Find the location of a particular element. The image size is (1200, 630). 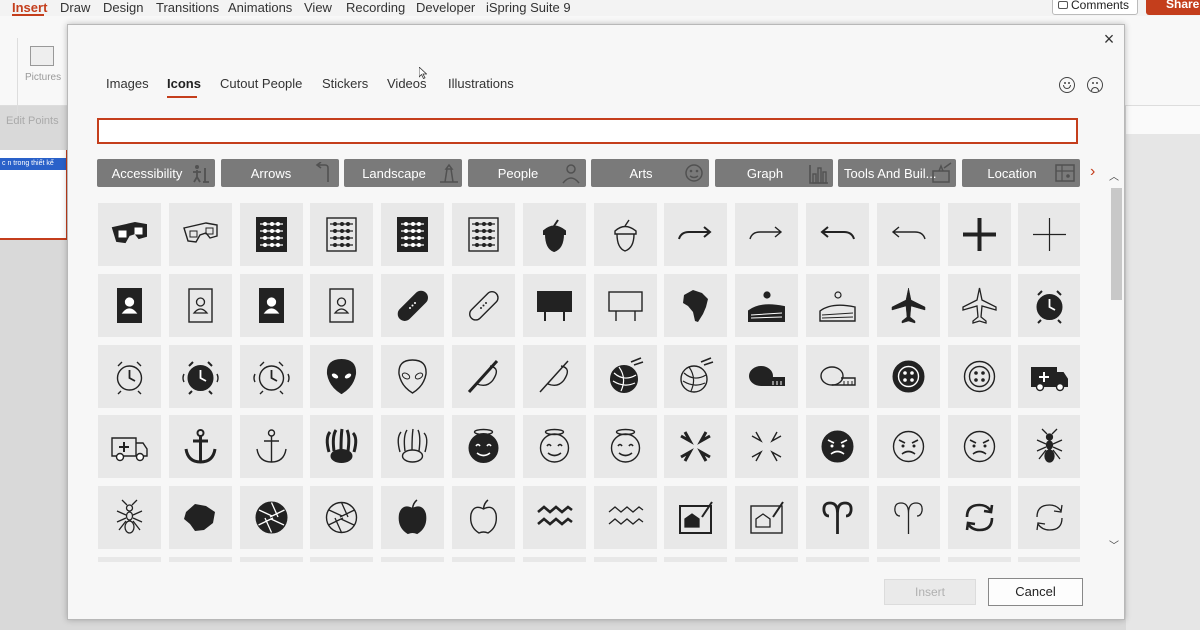

scrollbar-thumb is located at coordinates (1116, 244).